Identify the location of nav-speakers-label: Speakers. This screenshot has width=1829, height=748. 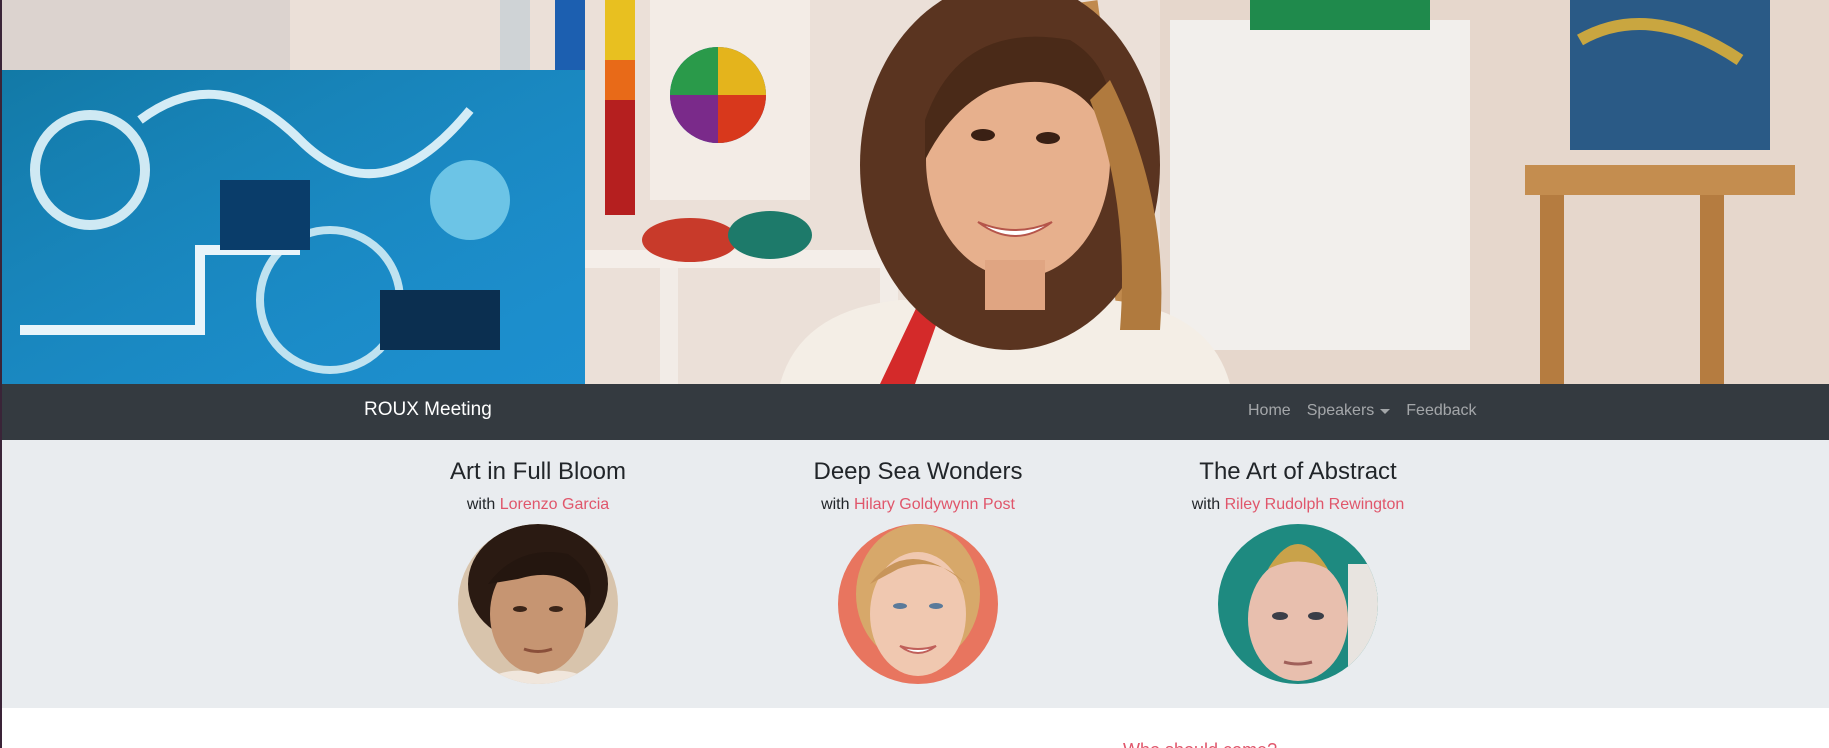
(1340, 410).